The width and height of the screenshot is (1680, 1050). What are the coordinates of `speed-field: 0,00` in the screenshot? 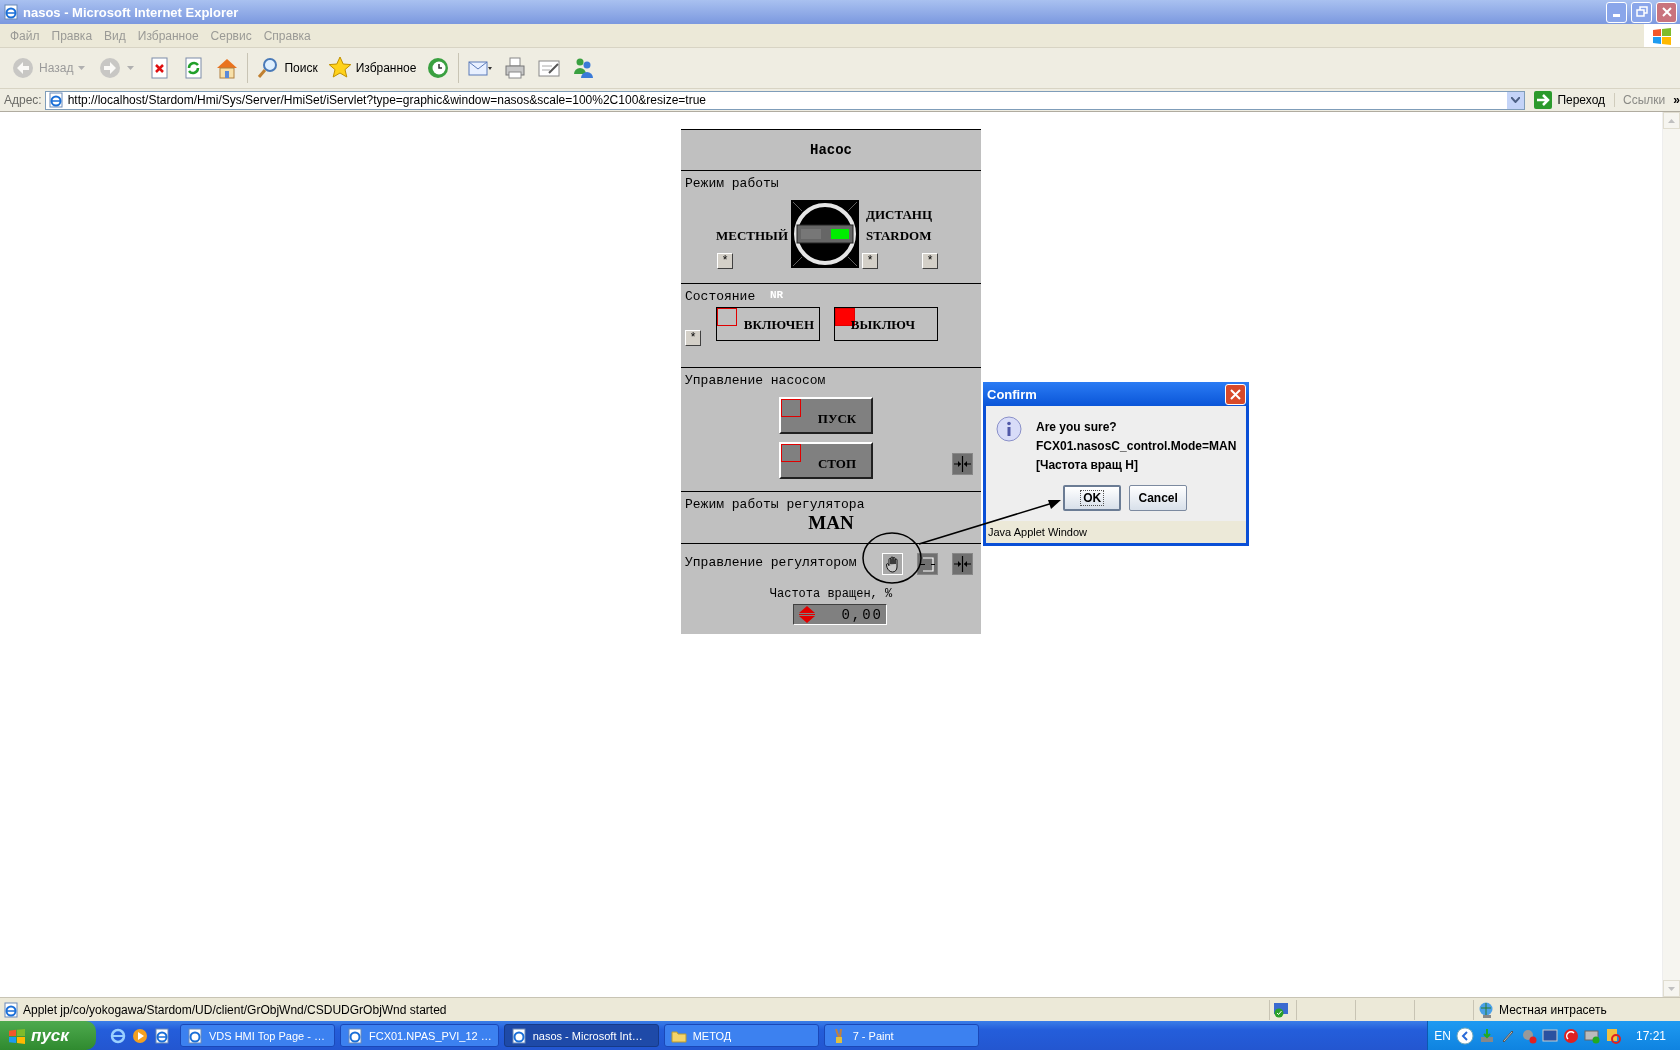 It's located at (840, 614).